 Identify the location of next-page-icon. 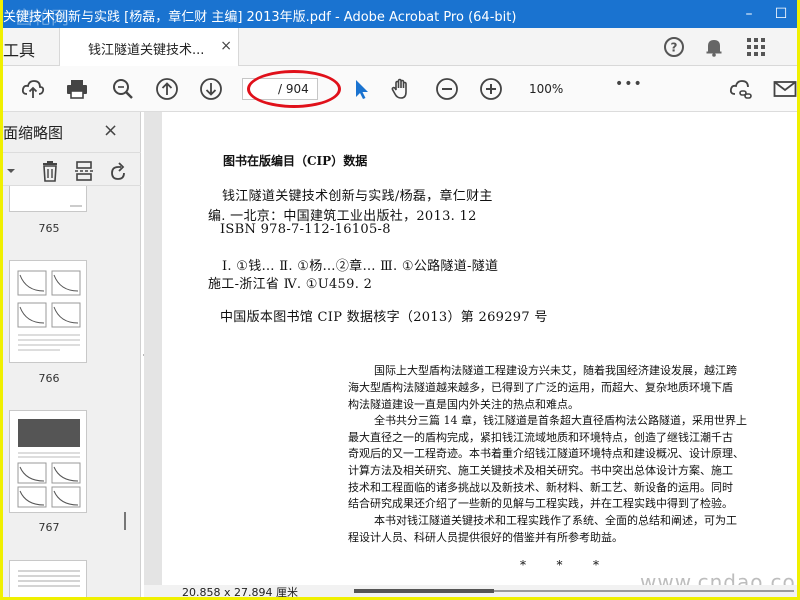
(211, 89).